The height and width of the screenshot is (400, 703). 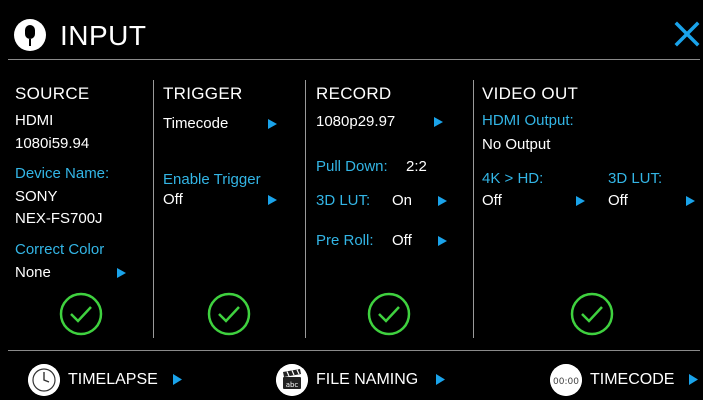 What do you see at coordinates (103, 35) in the screenshot?
I see `page-title: INPUT` at bounding box center [103, 35].